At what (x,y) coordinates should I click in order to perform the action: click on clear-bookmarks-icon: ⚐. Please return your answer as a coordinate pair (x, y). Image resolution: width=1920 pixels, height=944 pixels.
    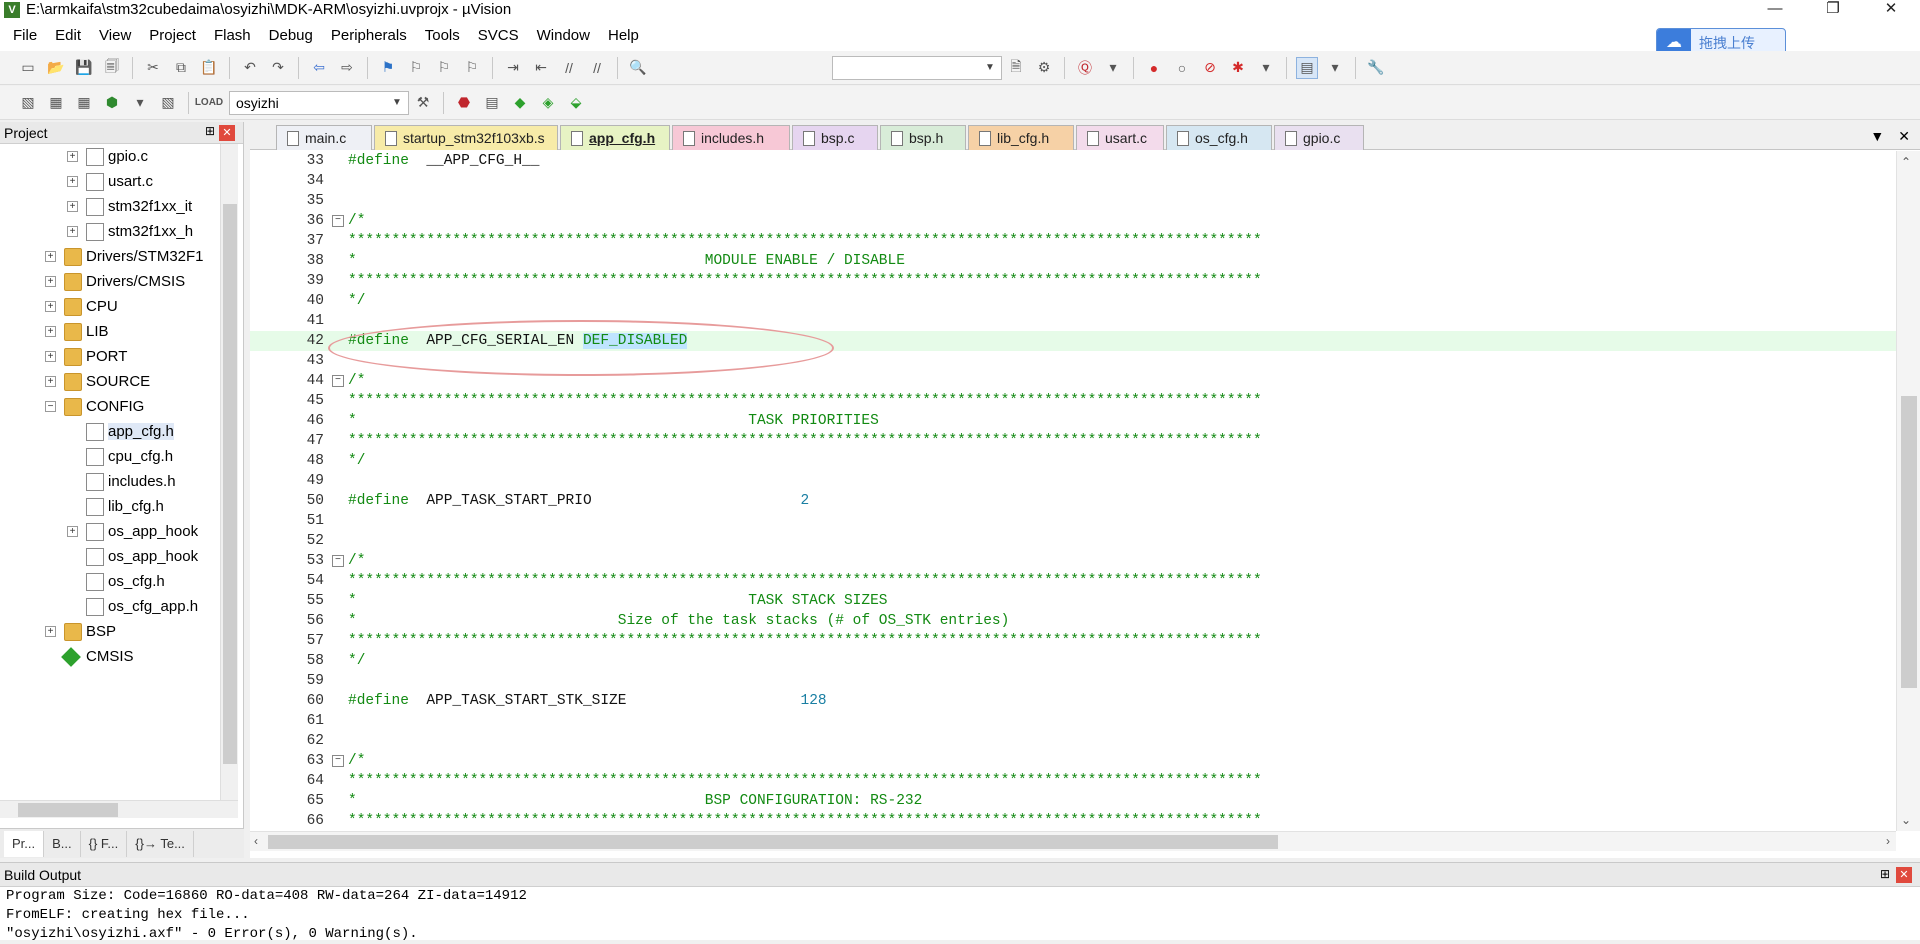
    Looking at the image, I should click on (472, 68).